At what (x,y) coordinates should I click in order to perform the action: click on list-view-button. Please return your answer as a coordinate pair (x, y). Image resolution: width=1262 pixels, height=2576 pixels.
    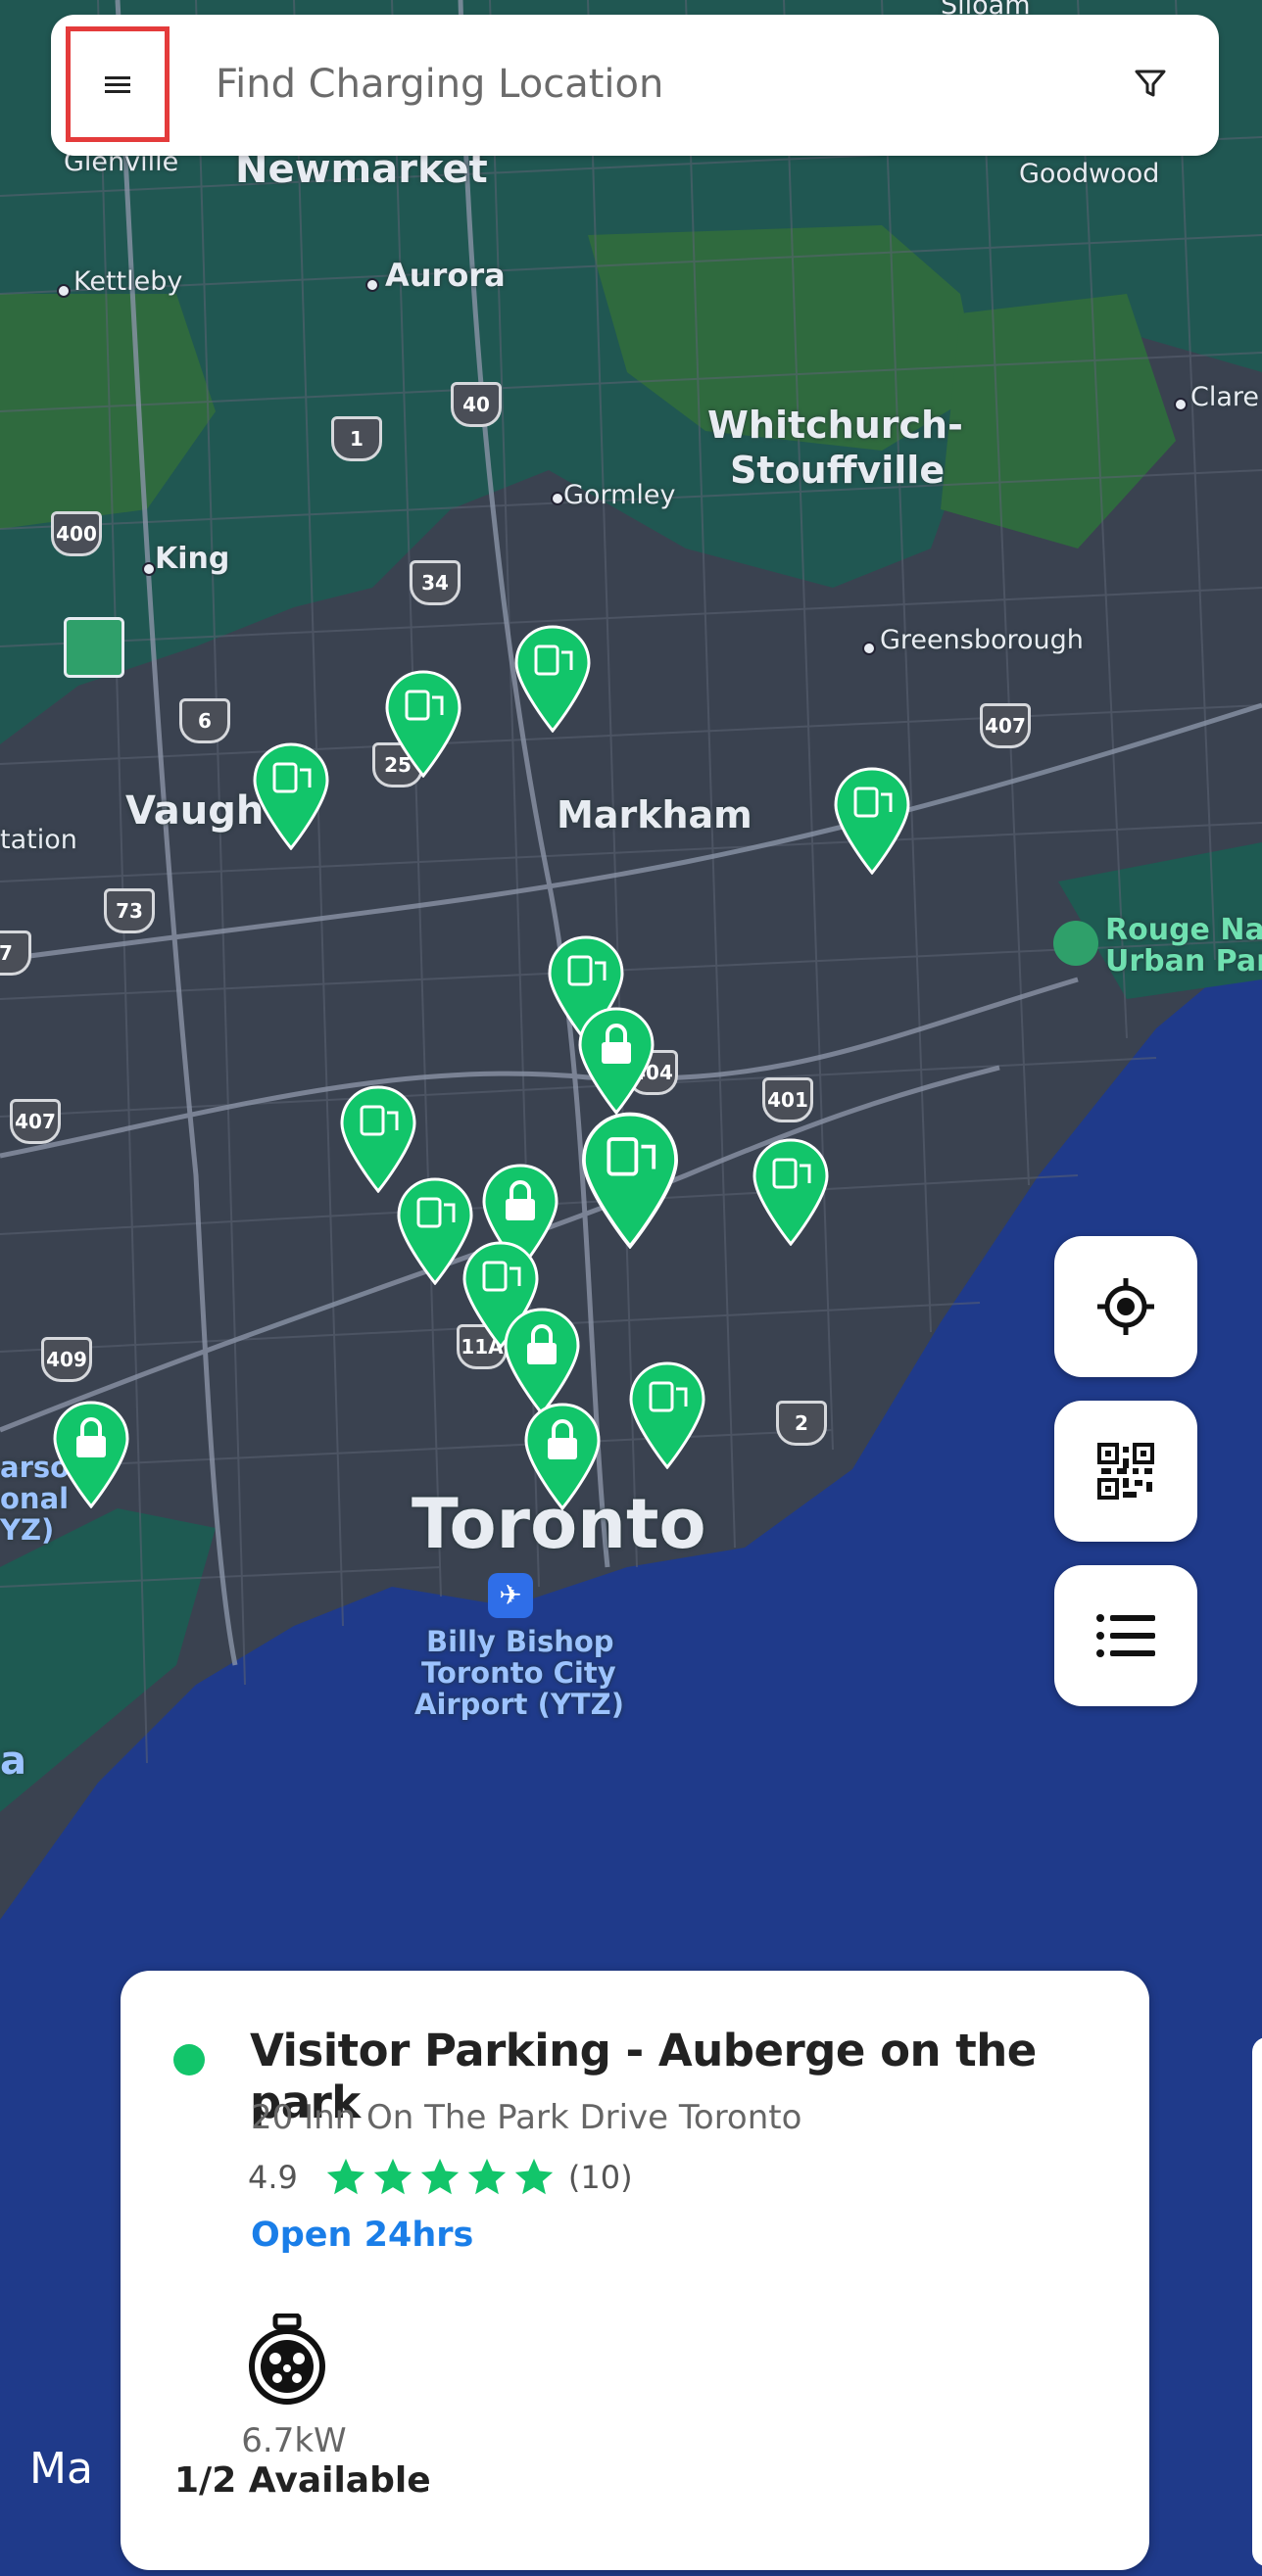
    Looking at the image, I should click on (1126, 1635).